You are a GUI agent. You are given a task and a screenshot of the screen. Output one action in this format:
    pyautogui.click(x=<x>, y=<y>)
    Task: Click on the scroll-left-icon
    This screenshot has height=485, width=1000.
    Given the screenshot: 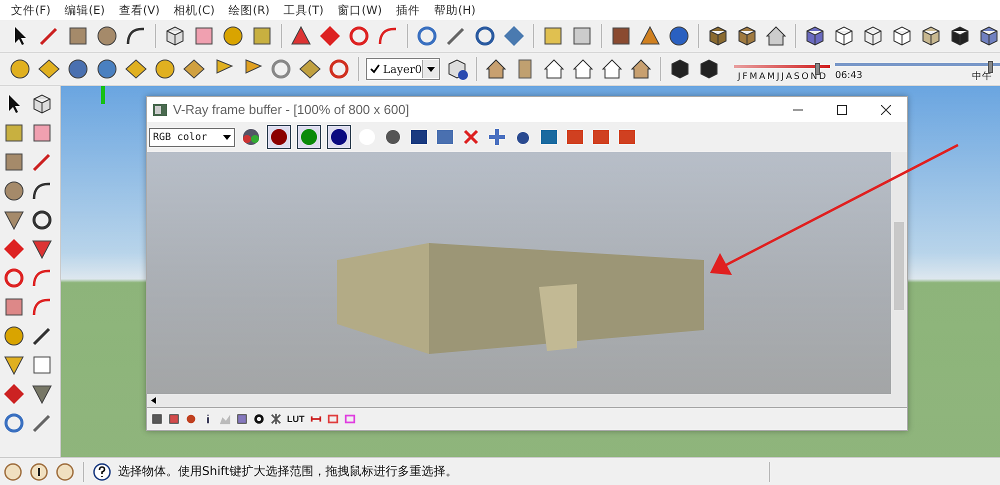 What is the action you would take?
    pyautogui.click(x=153, y=400)
    